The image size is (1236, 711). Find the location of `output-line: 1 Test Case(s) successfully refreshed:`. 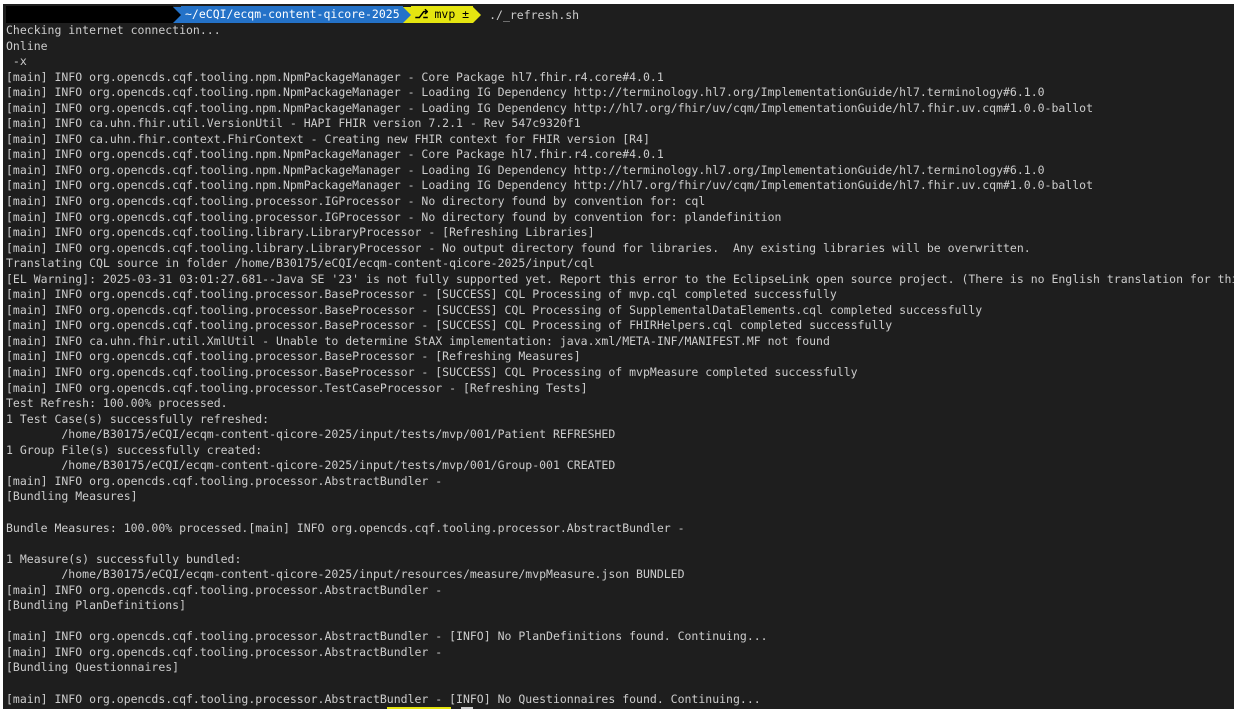

output-line: 1 Test Case(s) successfully refreshed: is located at coordinates (138, 418).